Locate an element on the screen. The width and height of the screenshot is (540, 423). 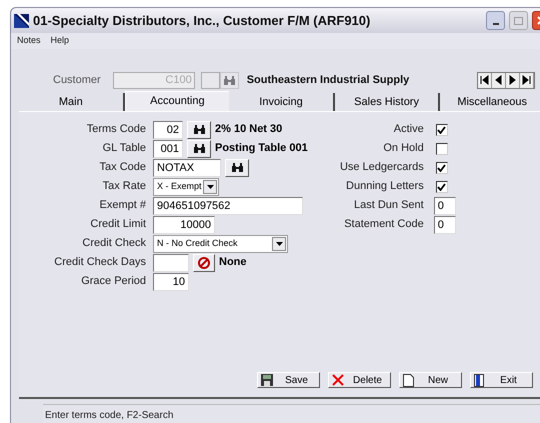
field-label: Tax Code is located at coordinates (122, 168).